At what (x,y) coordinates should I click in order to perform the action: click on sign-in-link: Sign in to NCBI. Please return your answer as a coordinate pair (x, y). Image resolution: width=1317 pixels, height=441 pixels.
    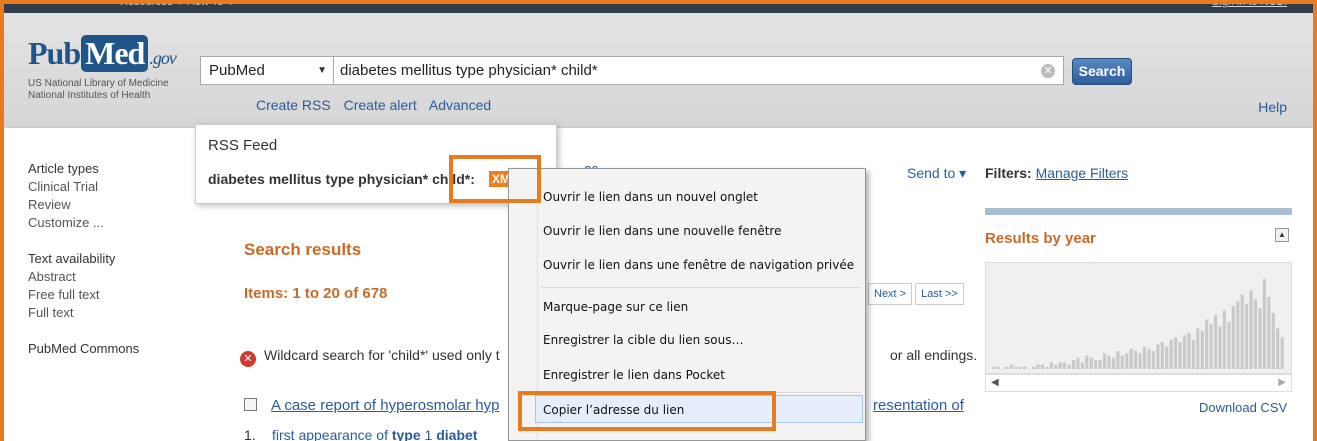
    Looking at the image, I should click on (1249, 4).